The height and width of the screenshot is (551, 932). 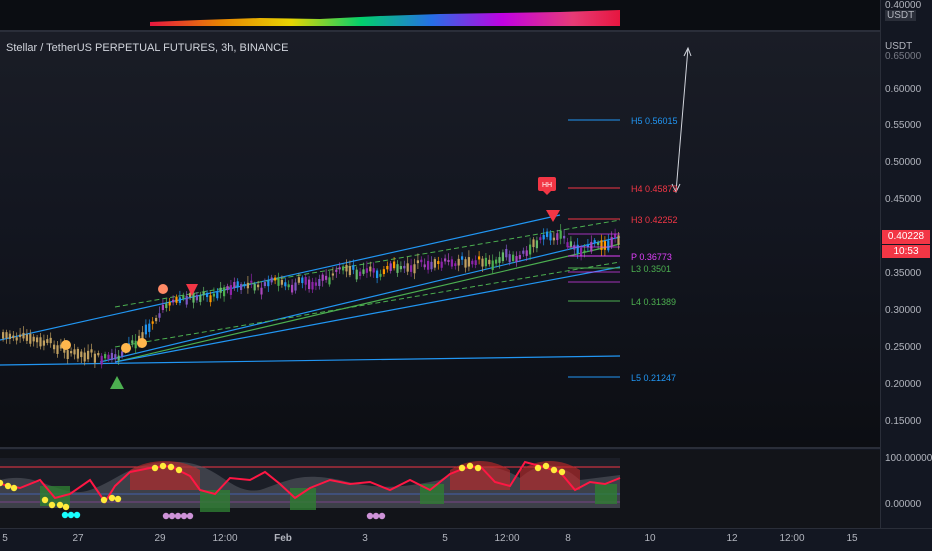 I want to click on oscillator-chart, so click(x=440, y=489).